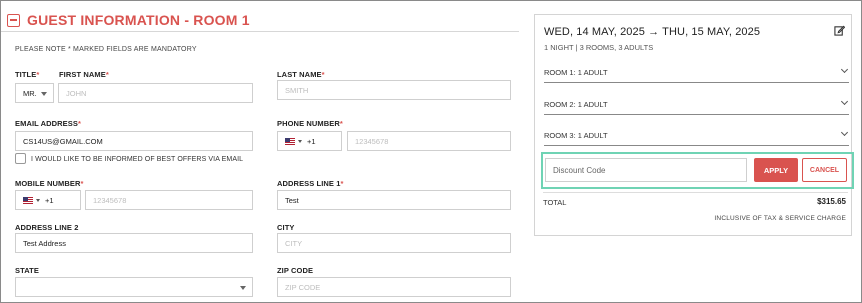 The height and width of the screenshot is (303, 862). What do you see at coordinates (394, 90) in the screenshot?
I see `last-name-input: SMITH` at bounding box center [394, 90].